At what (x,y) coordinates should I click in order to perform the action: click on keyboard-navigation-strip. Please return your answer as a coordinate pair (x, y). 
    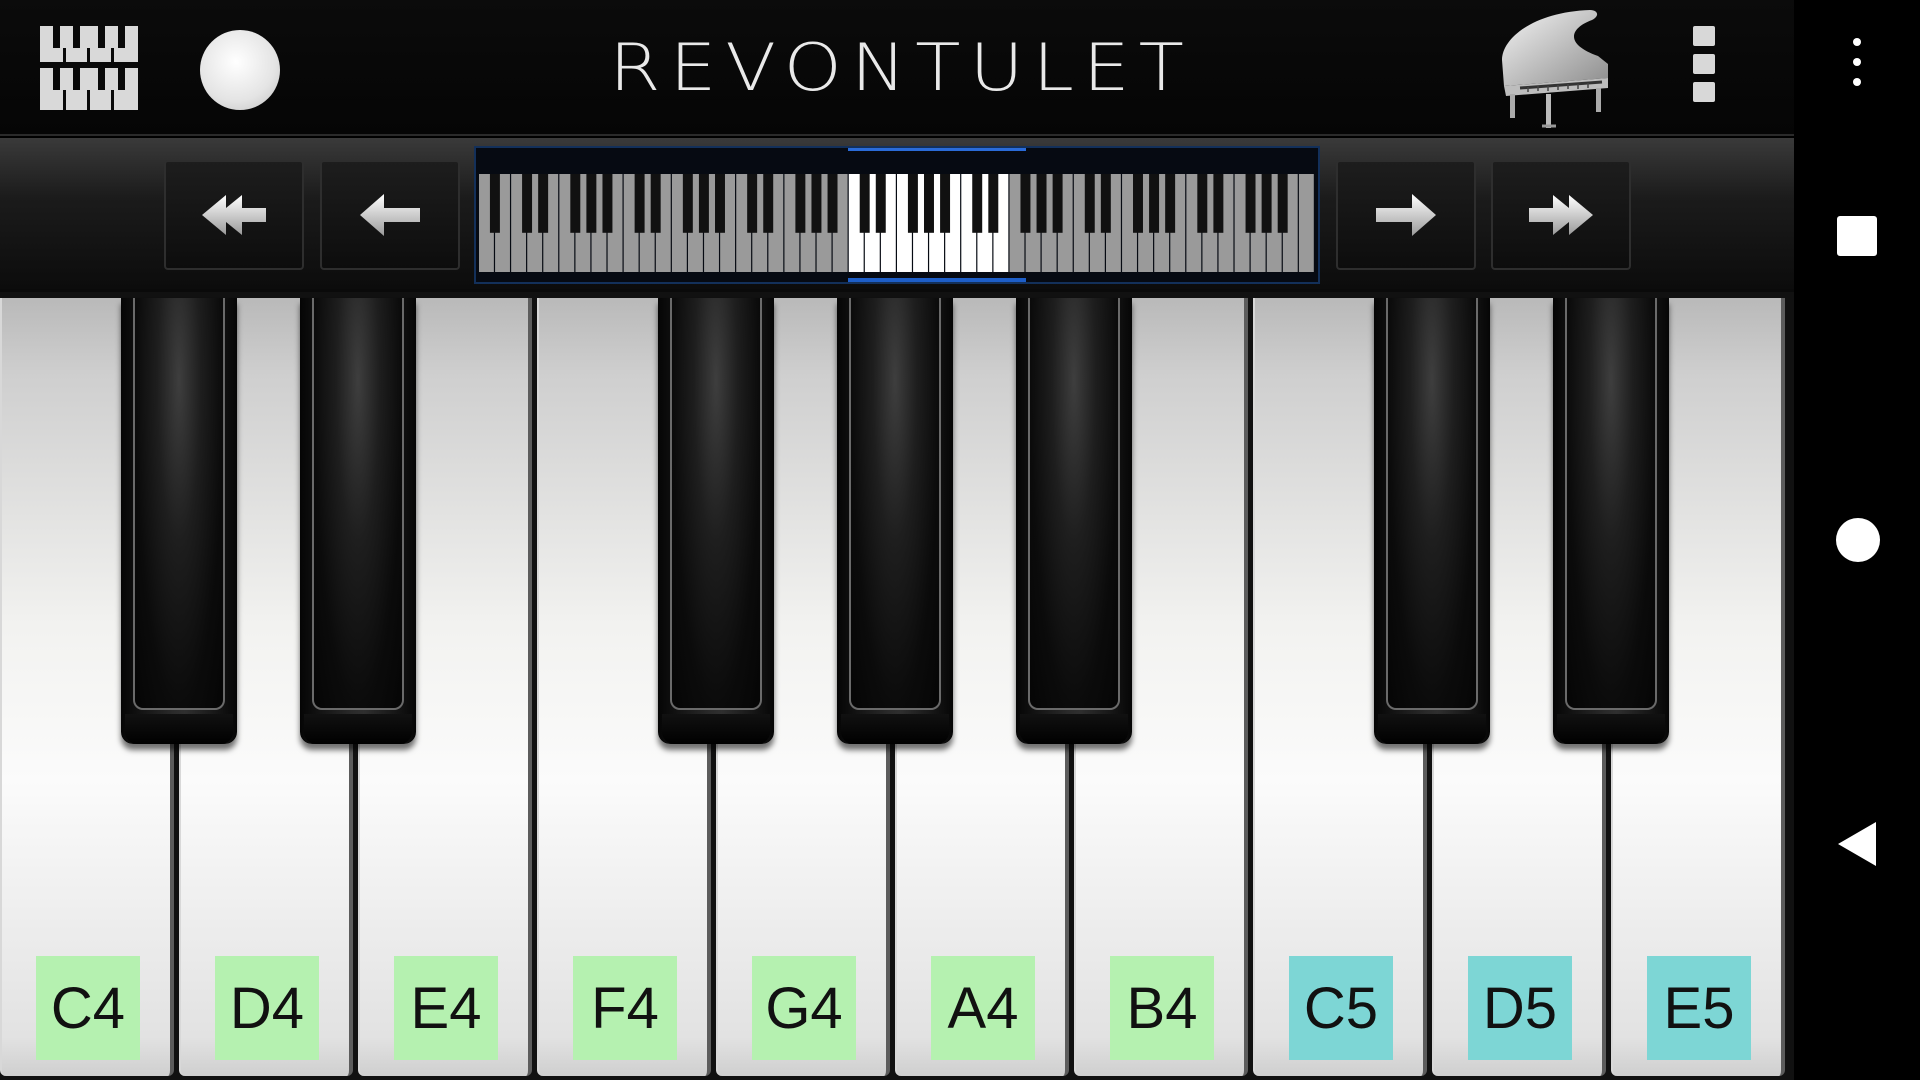
    Looking at the image, I should click on (897, 215).